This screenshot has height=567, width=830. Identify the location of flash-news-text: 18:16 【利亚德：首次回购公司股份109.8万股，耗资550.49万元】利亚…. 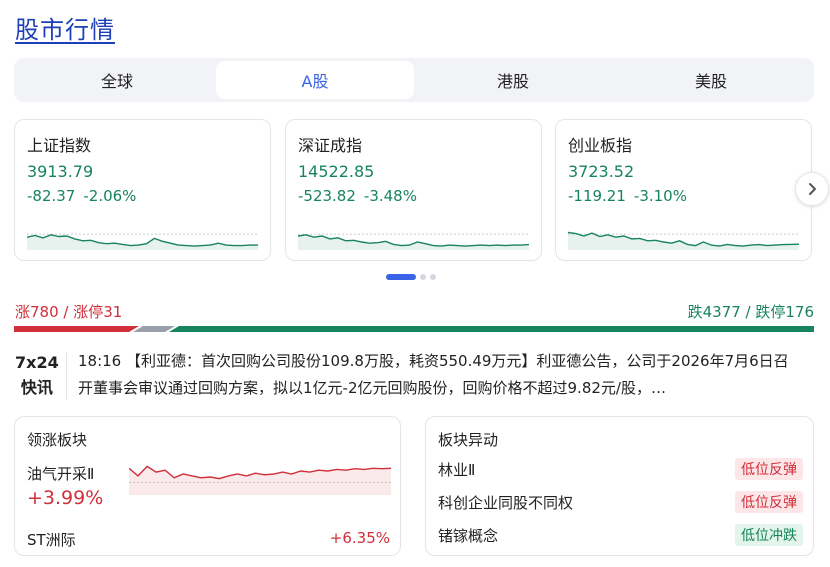
(440, 375).